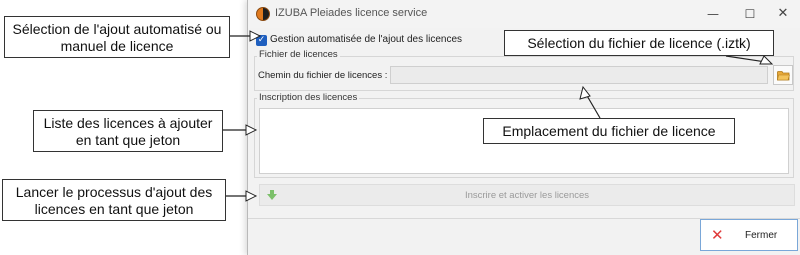 The width and height of the screenshot is (800, 255). I want to click on close-window-button: ✕, so click(783, 14).